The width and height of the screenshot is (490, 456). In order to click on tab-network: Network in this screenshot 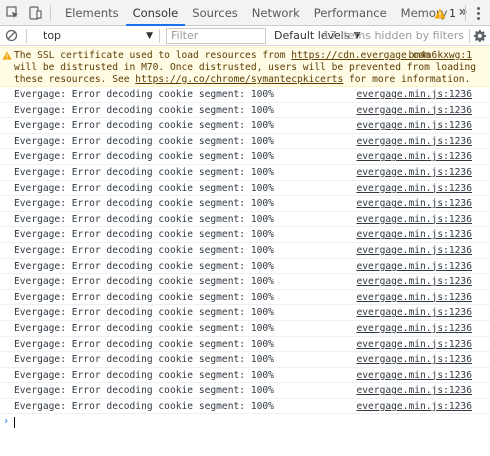, I will do `click(276, 13)`.